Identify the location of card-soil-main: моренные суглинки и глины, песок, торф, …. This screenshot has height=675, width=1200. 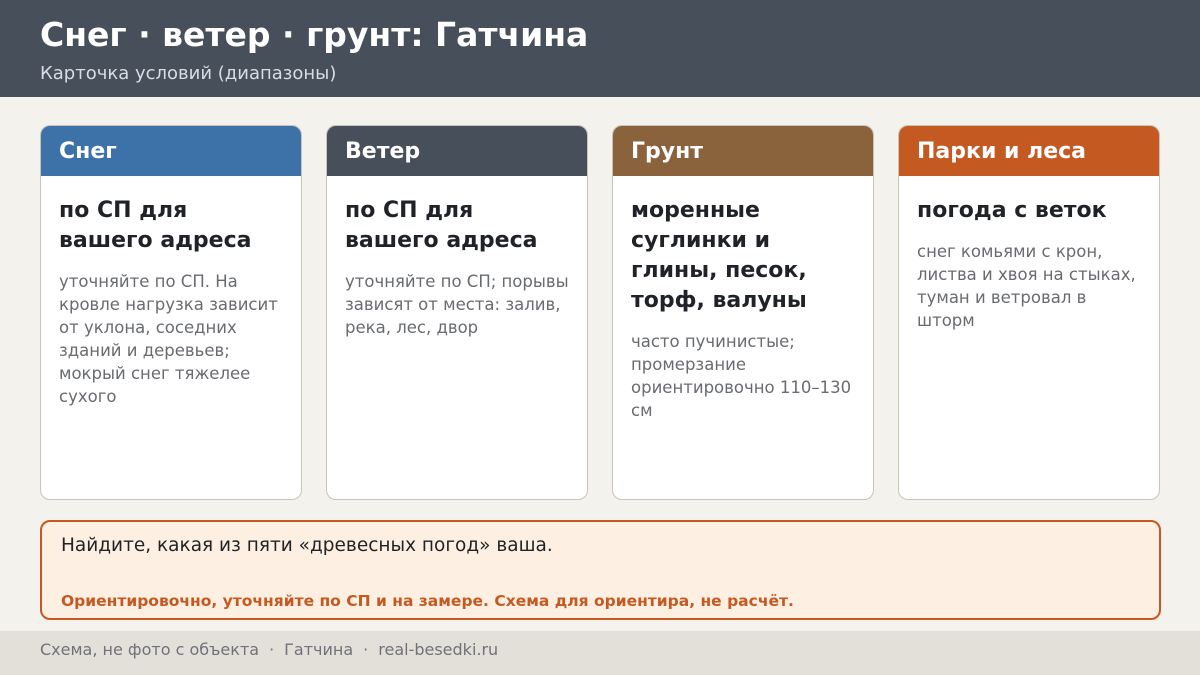
(719, 255).